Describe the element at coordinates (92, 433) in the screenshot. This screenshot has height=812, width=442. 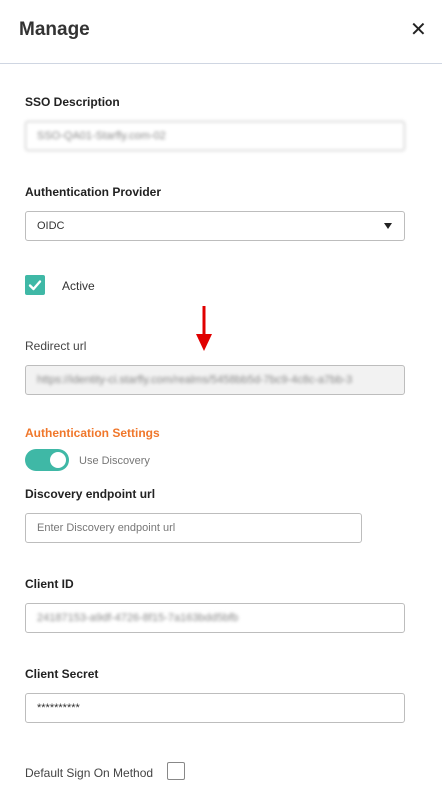
I see `authentication-settings-heading: Authentication Settings` at that location.